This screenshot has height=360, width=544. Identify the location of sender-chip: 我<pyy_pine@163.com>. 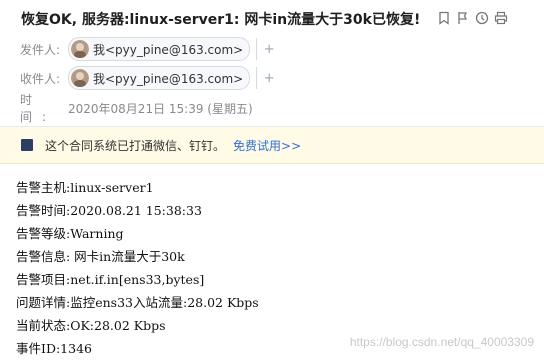
(159, 49).